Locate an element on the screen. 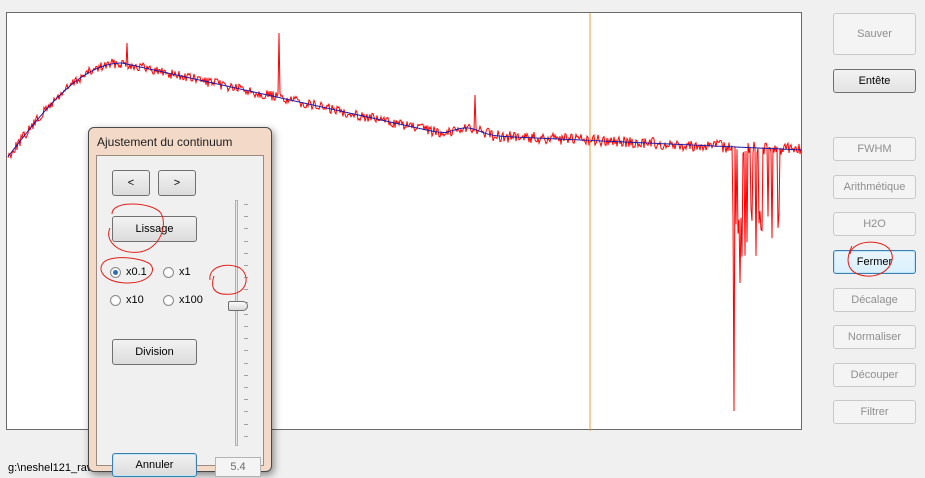 This screenshot has height=478, width=925. radio-x10-dot is located at coordinates (115, 300).